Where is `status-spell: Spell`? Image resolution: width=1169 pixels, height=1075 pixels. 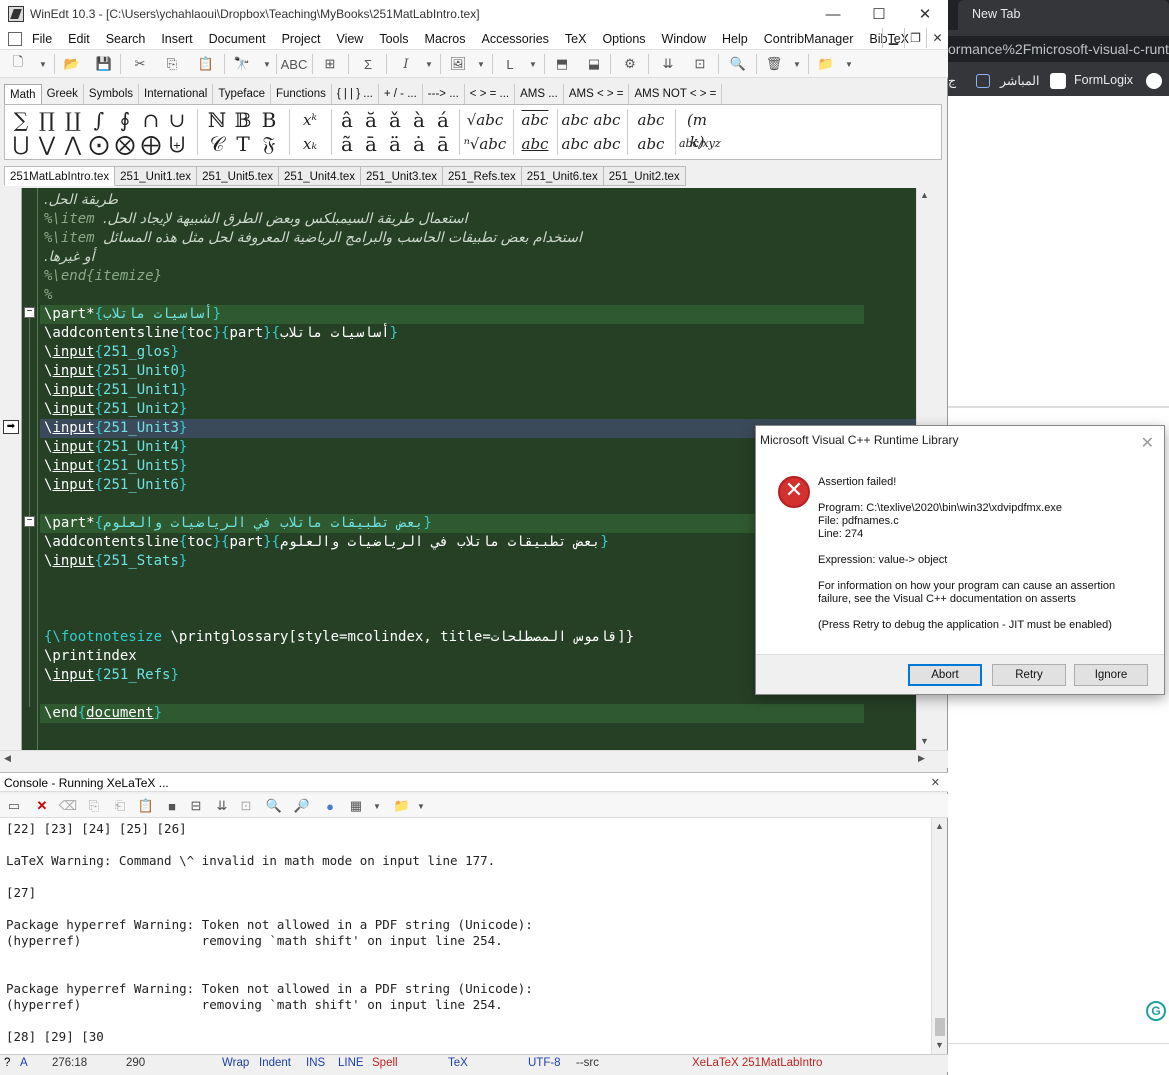
status-spell: Spell is located at coordinates (385, 1063).